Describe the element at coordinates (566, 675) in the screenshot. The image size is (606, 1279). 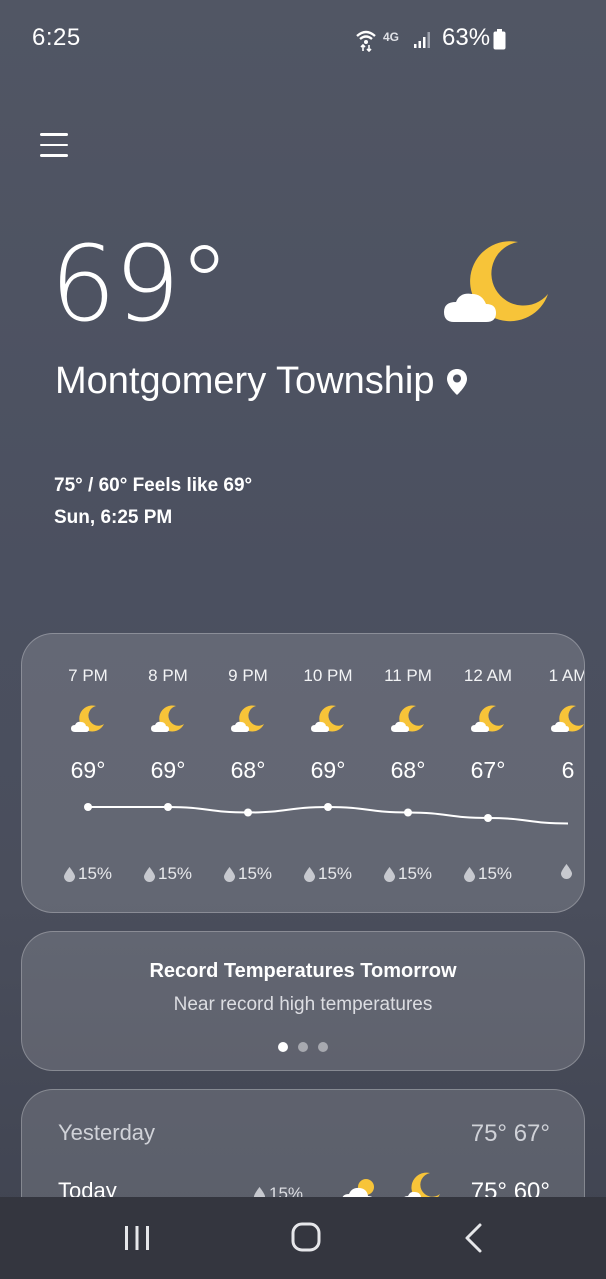
I see `hour-time: 1 AM` at that location.